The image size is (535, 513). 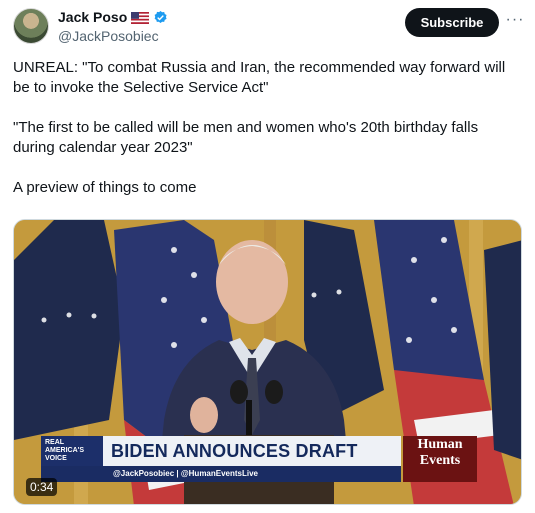 I want to click on chyron-headline: BIDEN ANNOUNCES DRAFT, so click(x=234, y=451).